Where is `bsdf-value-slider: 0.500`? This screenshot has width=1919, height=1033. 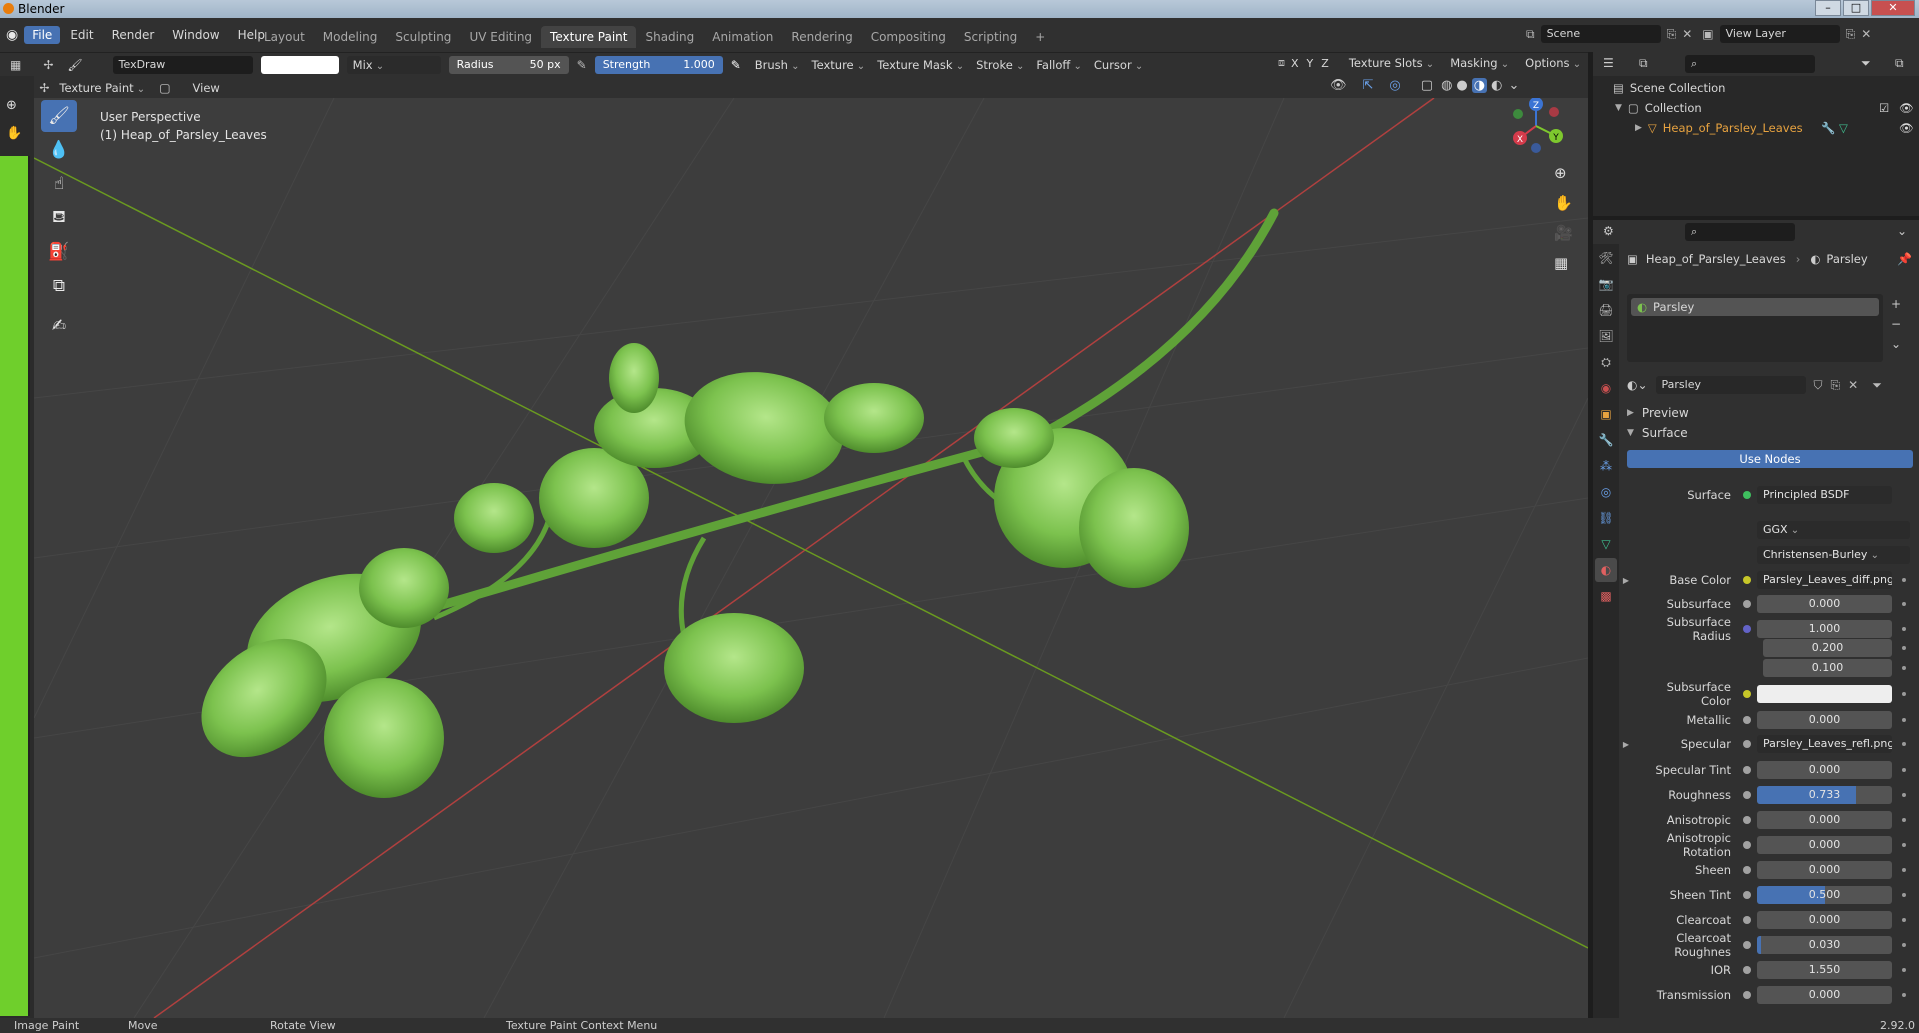 bsdf-value-slider: 0.500 is located at coordinates (1824, 895).